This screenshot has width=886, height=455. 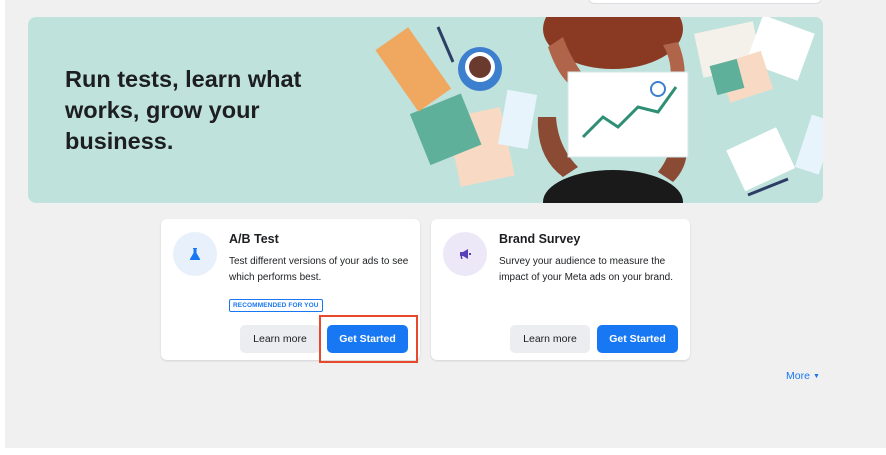 I want to click on card-title: Brand Survey, so click(x=540, y=239).